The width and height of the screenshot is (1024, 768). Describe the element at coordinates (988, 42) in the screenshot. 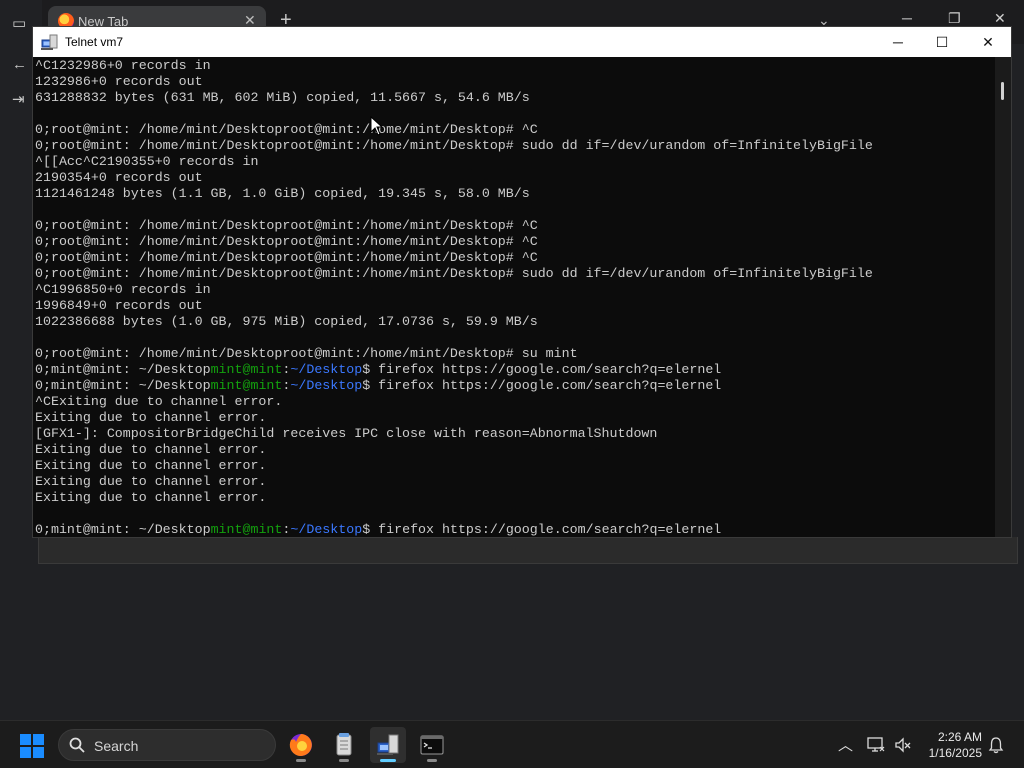

I see `telnet-close-button: ✕` at that location.